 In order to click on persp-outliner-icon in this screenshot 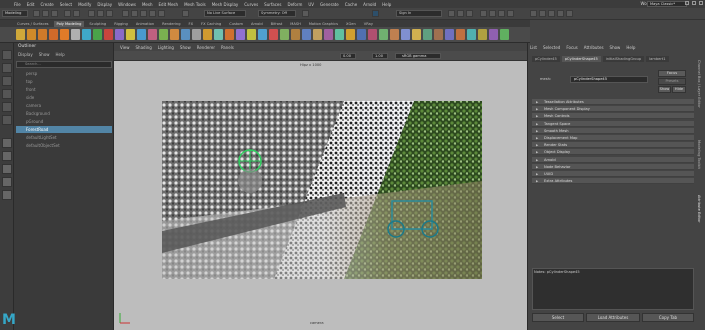, I will do `click(7, 169)`.